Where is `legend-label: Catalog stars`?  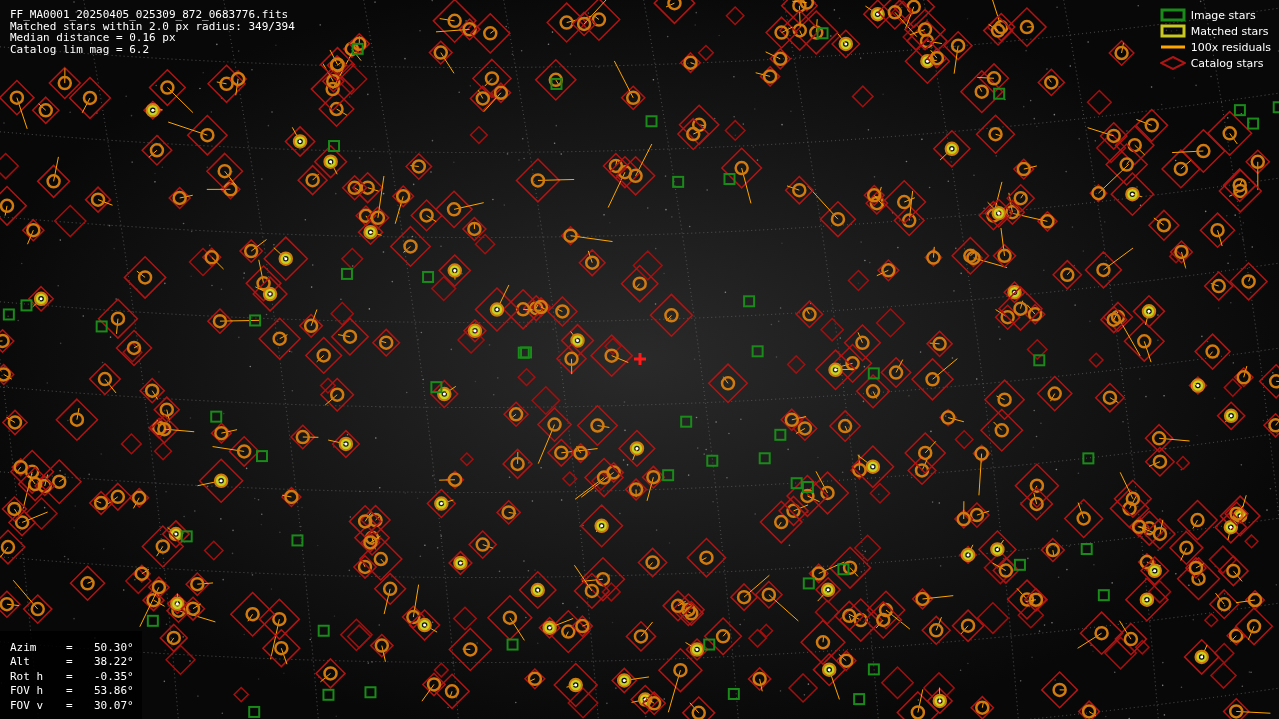 legend-label: Catalog stars is located at coordinates (1227, 63).